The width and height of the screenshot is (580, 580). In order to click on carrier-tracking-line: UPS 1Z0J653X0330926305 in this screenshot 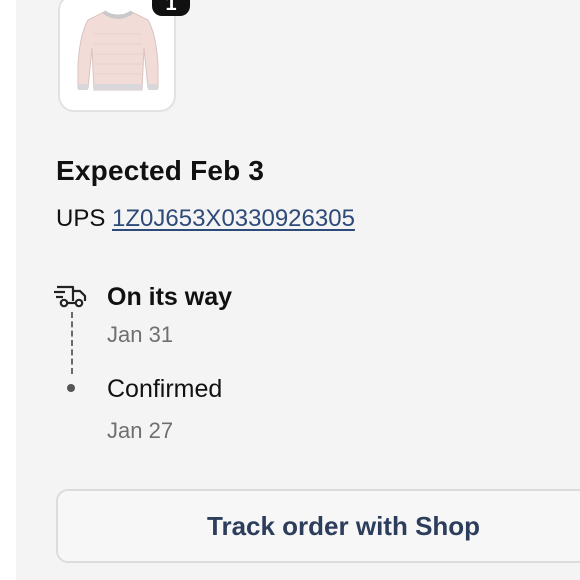, I will do `click(205, 219)`.